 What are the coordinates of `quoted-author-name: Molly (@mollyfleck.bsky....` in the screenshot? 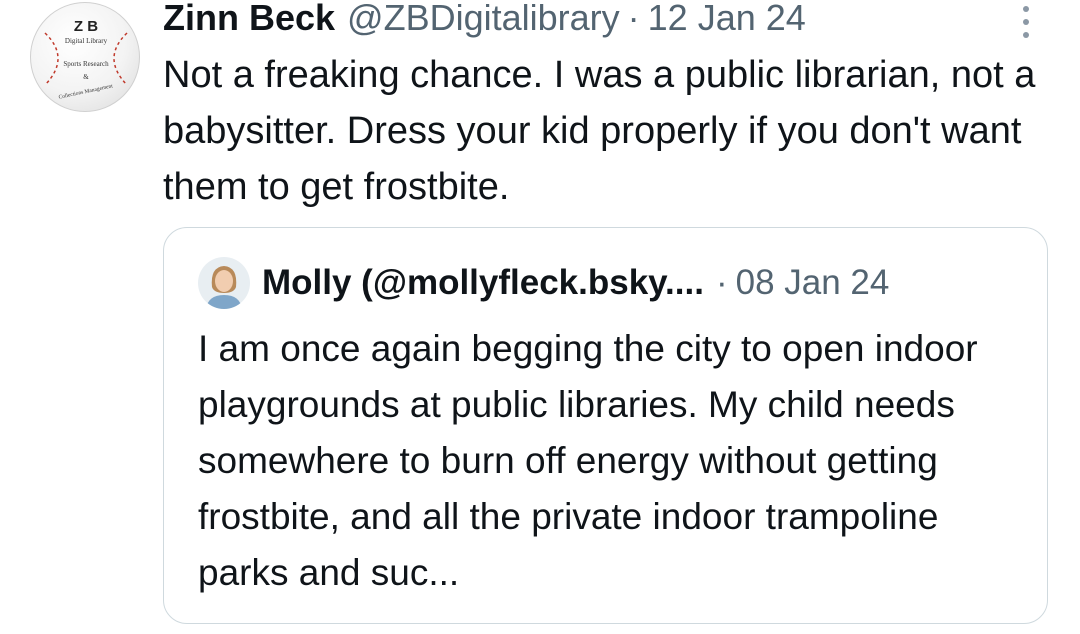 It's located at (483, 283).